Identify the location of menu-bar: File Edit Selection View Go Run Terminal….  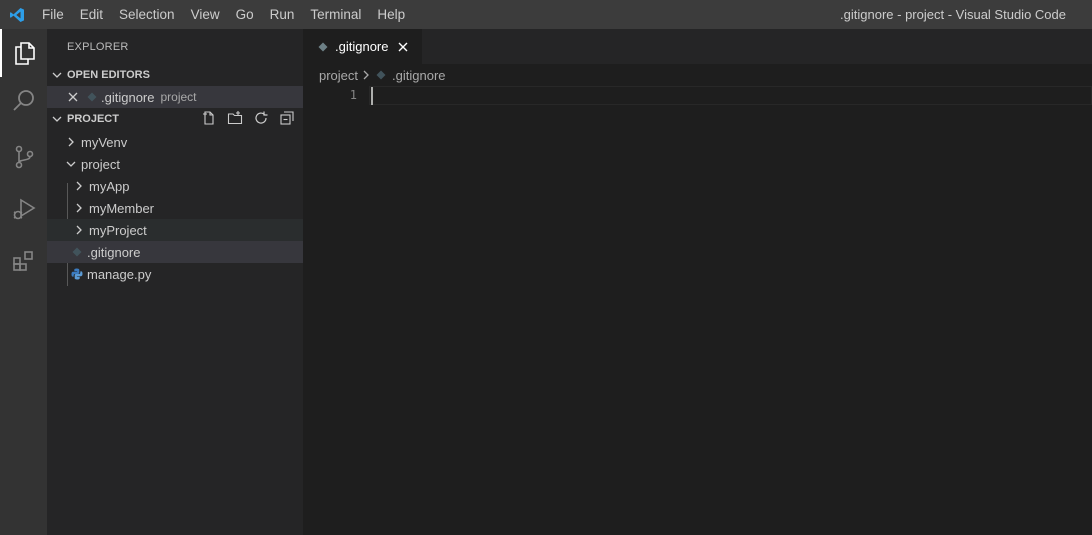
(223, 14).